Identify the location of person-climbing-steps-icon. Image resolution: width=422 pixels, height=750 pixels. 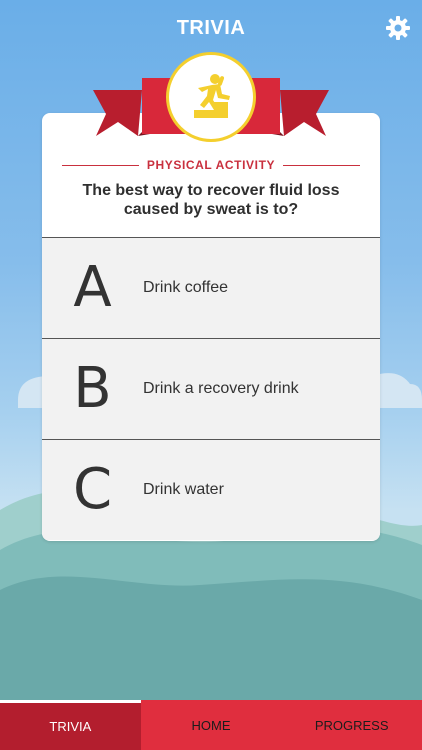
(212, 96).